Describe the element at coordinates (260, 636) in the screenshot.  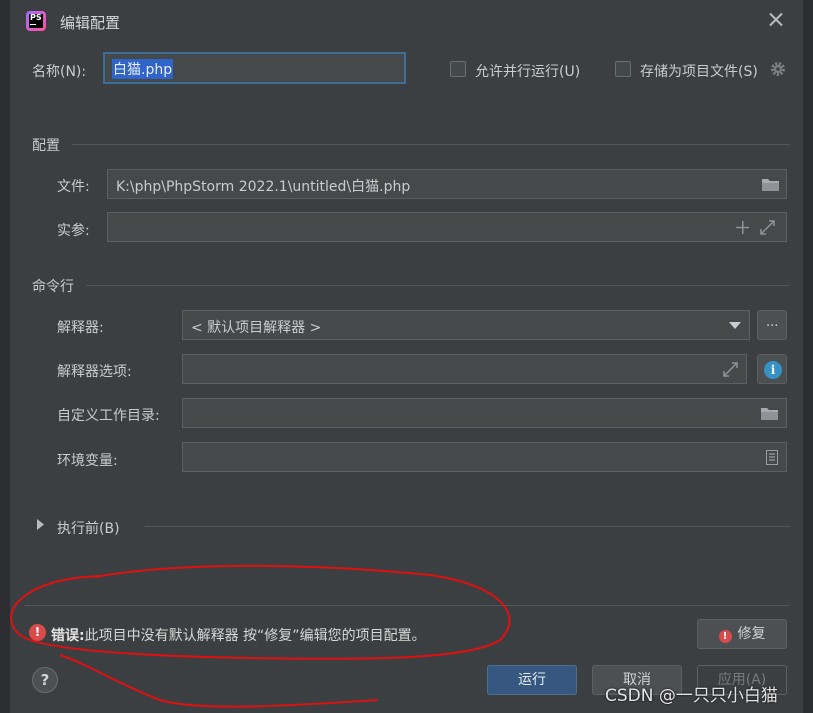
I see `red-annotation-ellipse` at that location.